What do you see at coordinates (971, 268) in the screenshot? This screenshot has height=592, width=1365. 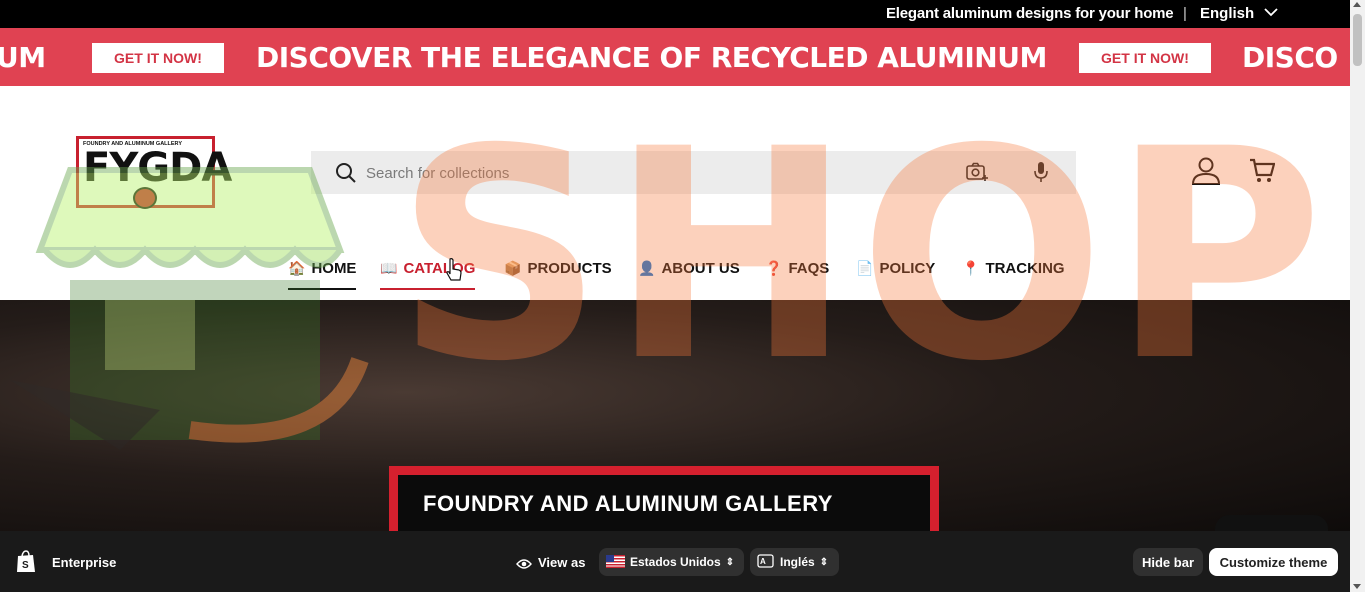 I see `pin-icon: 📍` at bounding box center [971, 268].